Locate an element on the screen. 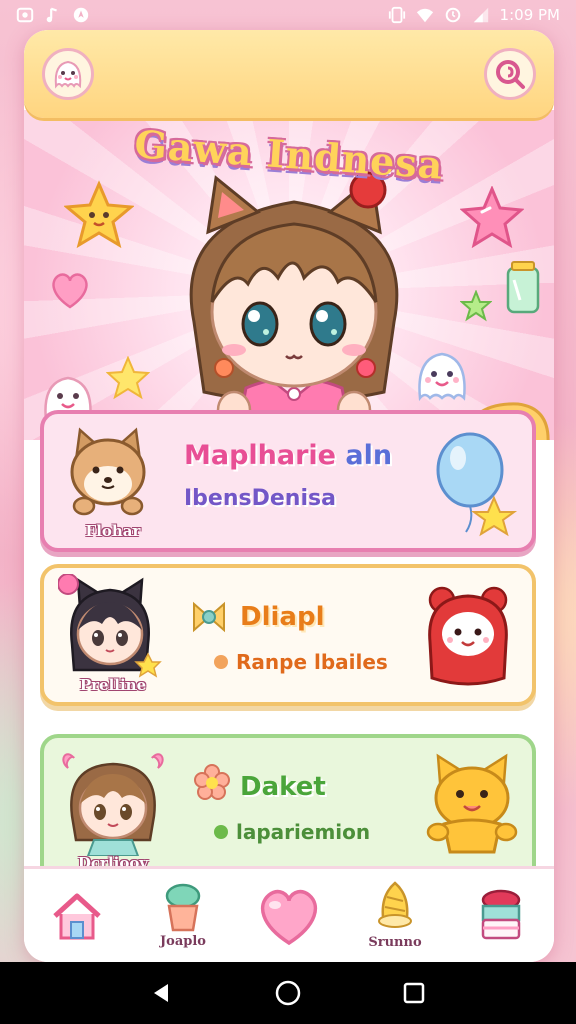 The height and width of the screenshot is (1024, 576). nav-garden: Joaplo is located at coordinates (183, 916).